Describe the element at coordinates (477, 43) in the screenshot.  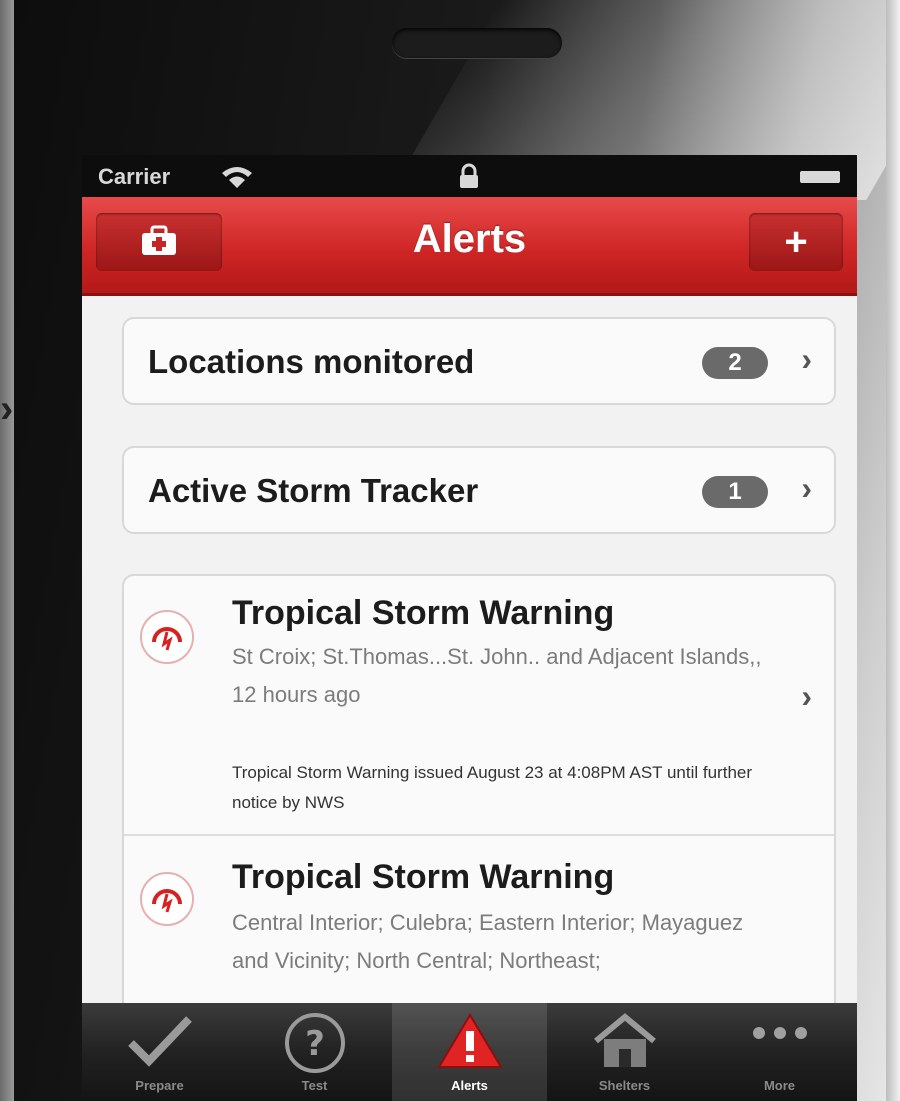
I see `phone-speaker` at that location.